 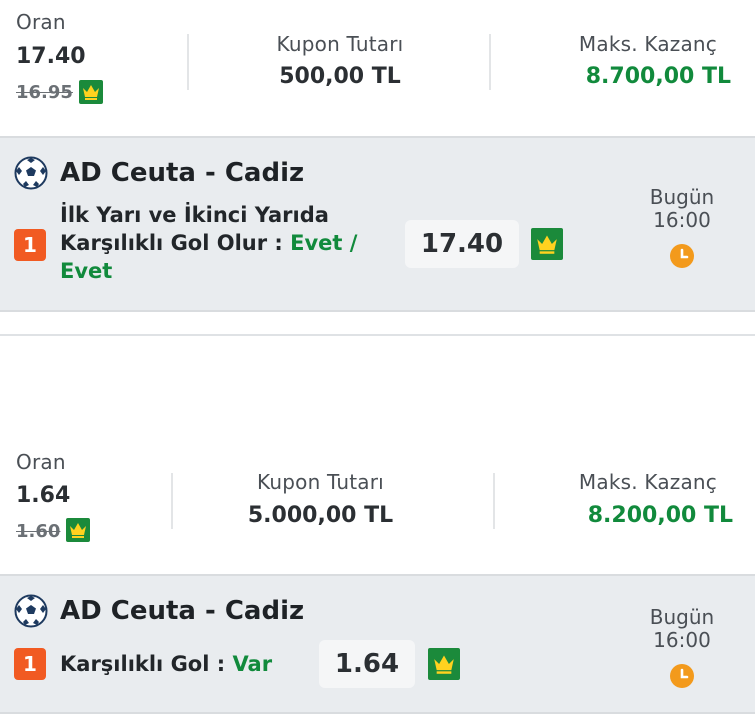 What do you see at coordinates (660, 515) in the screenshot?
I see `maks-kazanc-value: 8.200,00 TL` at bounding box center [660, 515].